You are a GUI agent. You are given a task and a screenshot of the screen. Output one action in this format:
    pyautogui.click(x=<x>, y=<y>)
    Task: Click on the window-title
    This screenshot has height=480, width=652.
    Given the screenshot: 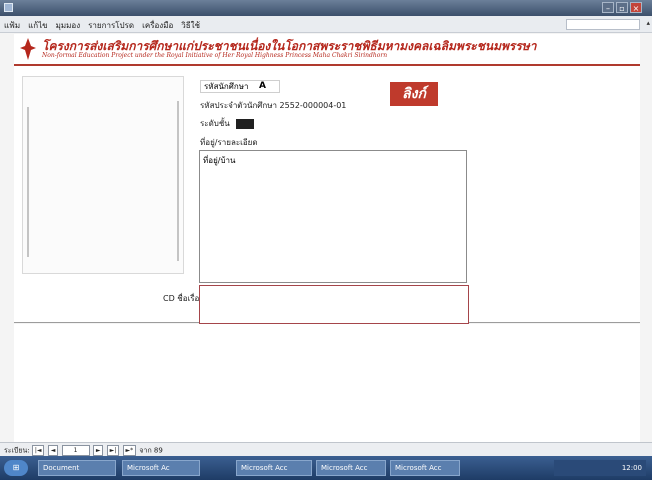 What is the action you would take?
    pyautogui.click(x=81, y=6)
    